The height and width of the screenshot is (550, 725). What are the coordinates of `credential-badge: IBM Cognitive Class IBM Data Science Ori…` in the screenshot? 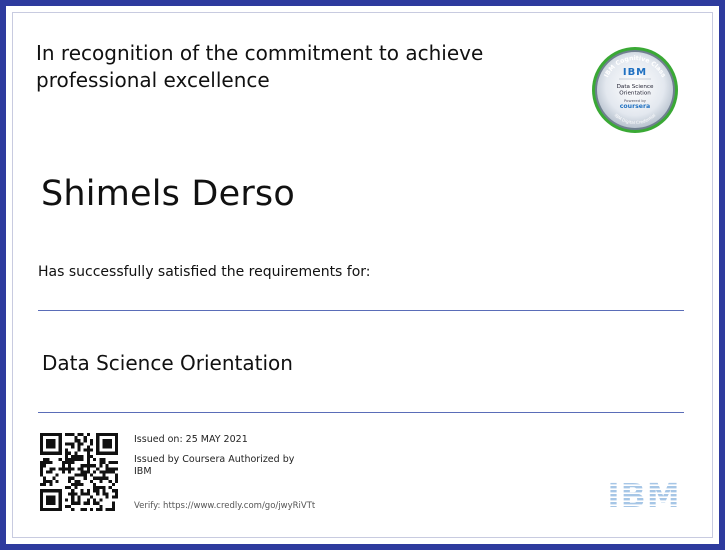 It's located at (635, 90).